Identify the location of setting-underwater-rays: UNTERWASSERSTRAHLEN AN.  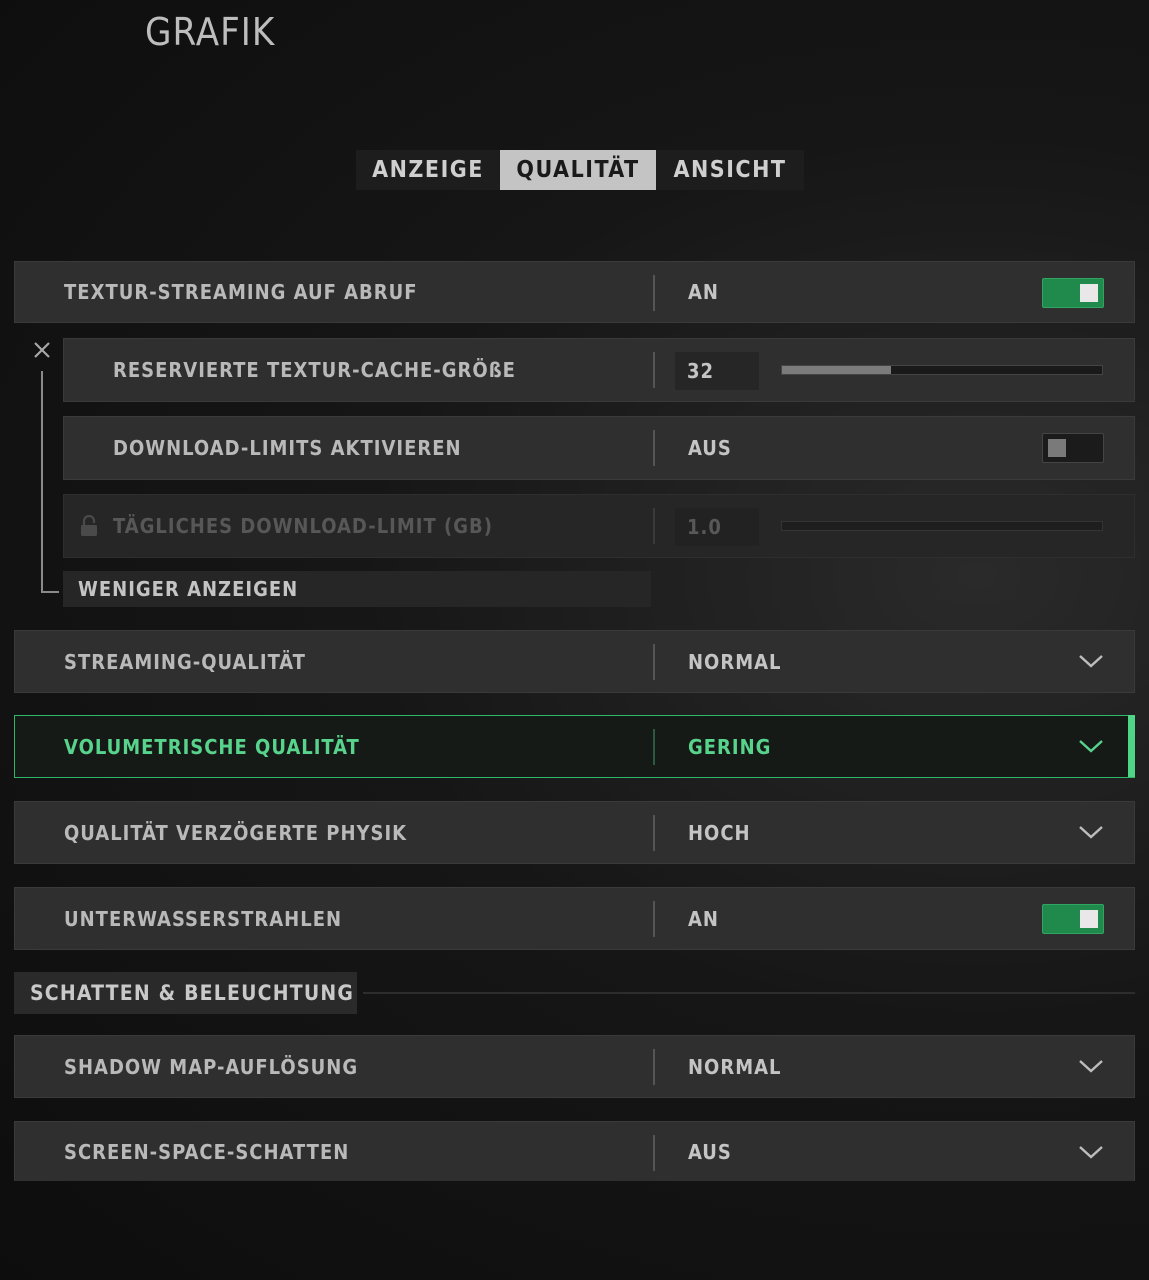
(574, 918).